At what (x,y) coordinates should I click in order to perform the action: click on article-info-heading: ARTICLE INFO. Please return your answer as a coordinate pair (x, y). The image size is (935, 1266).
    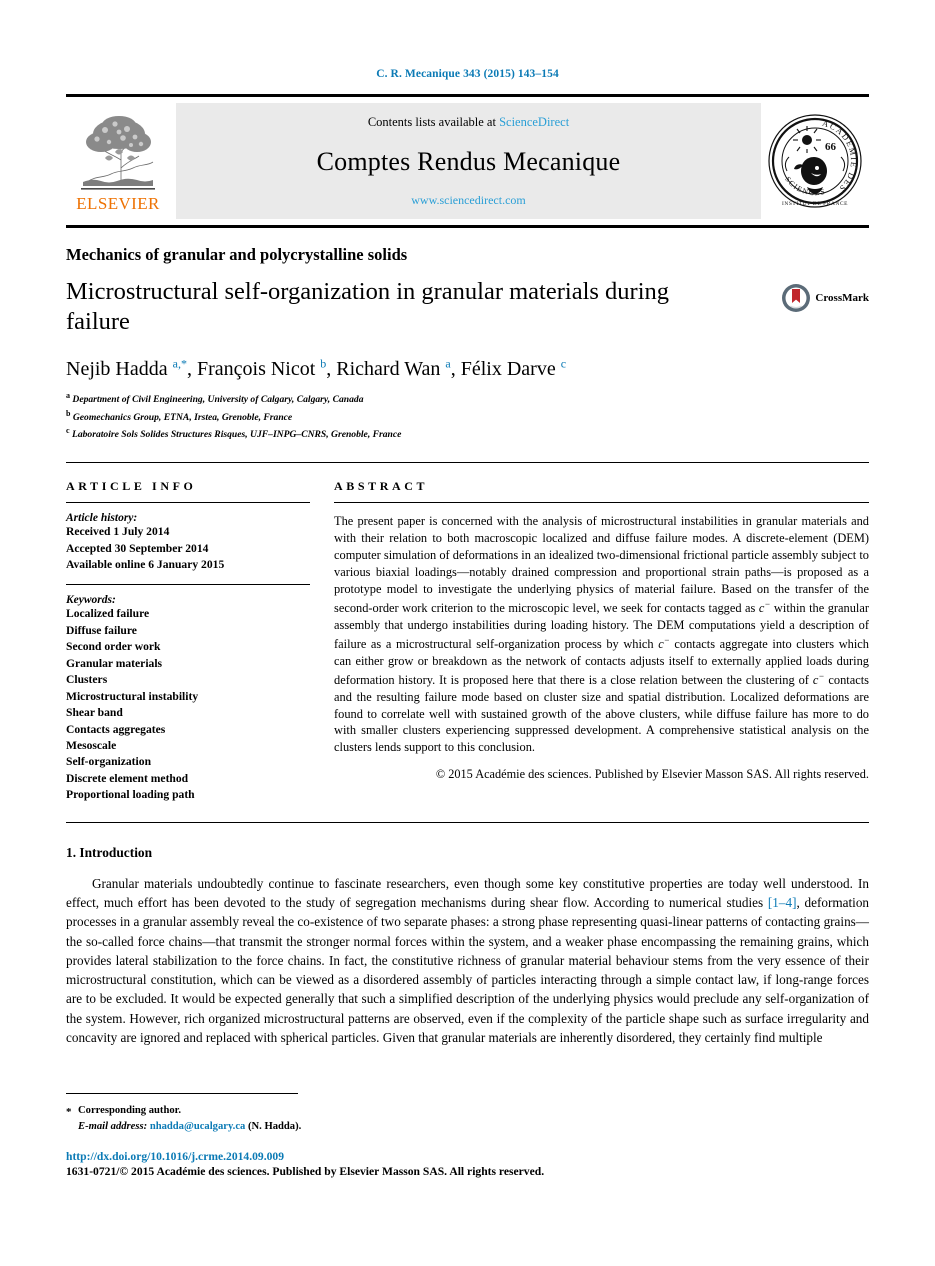
    Looking at the image, I should click on (131, 486).